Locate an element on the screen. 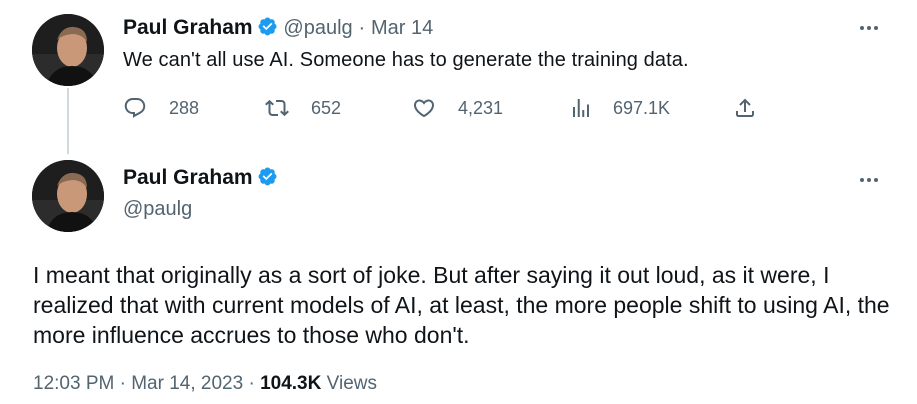 Image resolution: width=917 pixels, height=404 pixels. retweet-count: 652 is located at coordinates (326, 107).